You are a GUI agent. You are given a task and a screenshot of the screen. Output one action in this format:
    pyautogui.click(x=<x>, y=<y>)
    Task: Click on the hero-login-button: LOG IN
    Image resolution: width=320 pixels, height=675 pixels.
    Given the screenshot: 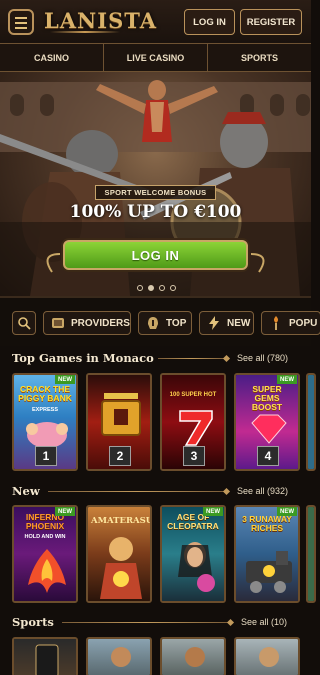 What is the action you would take?
    pyautogui.click(x=155, y=255)
    